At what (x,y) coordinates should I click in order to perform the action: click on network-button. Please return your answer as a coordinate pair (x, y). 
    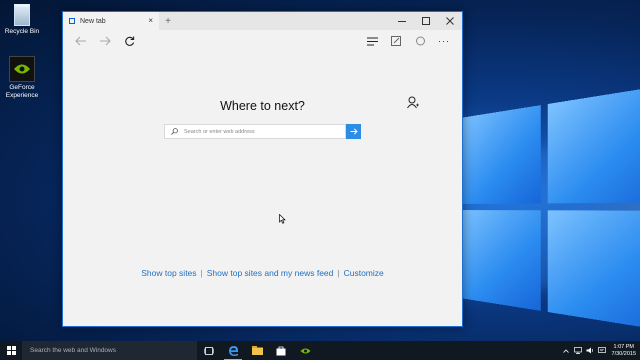
    Looking at the image, I should click on (577, 351).